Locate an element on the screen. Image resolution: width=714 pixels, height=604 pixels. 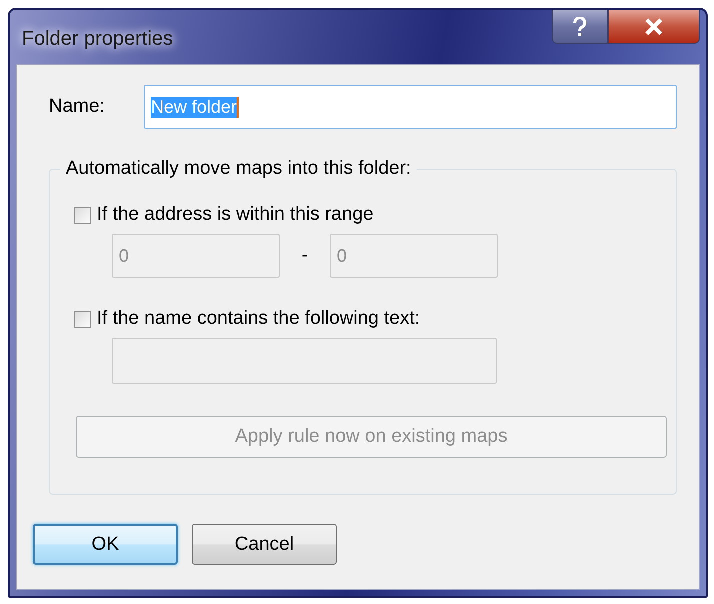
help-button is located at coordinates (580, 27).